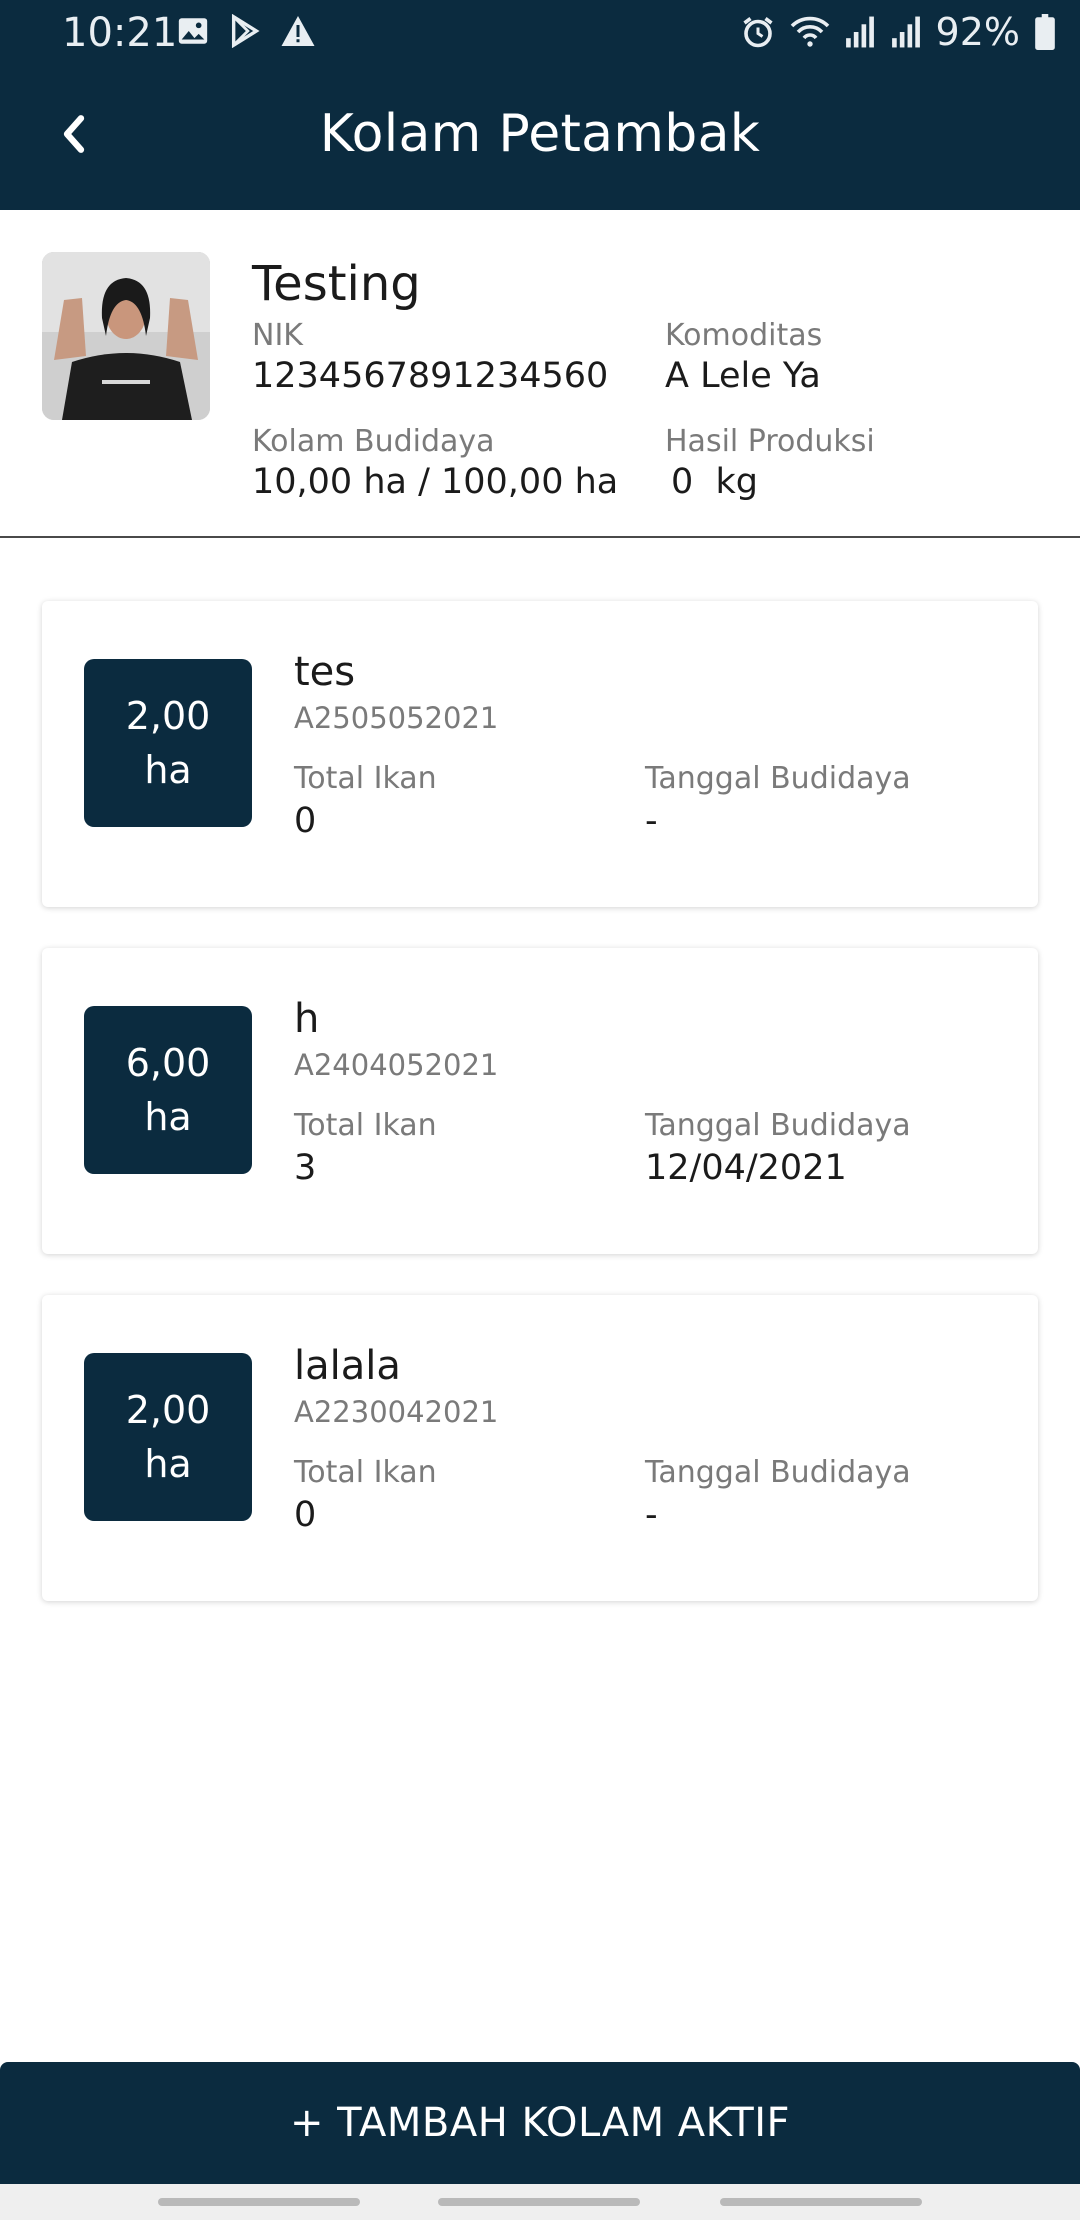 Image resolution: width=1080 pixels, height=2220 pixels. Describe the element at coordinates (540, 2123) in the screenshot. I see `add-active-pond-button: + TAMBAH KOLAM AKTIF` at that location.